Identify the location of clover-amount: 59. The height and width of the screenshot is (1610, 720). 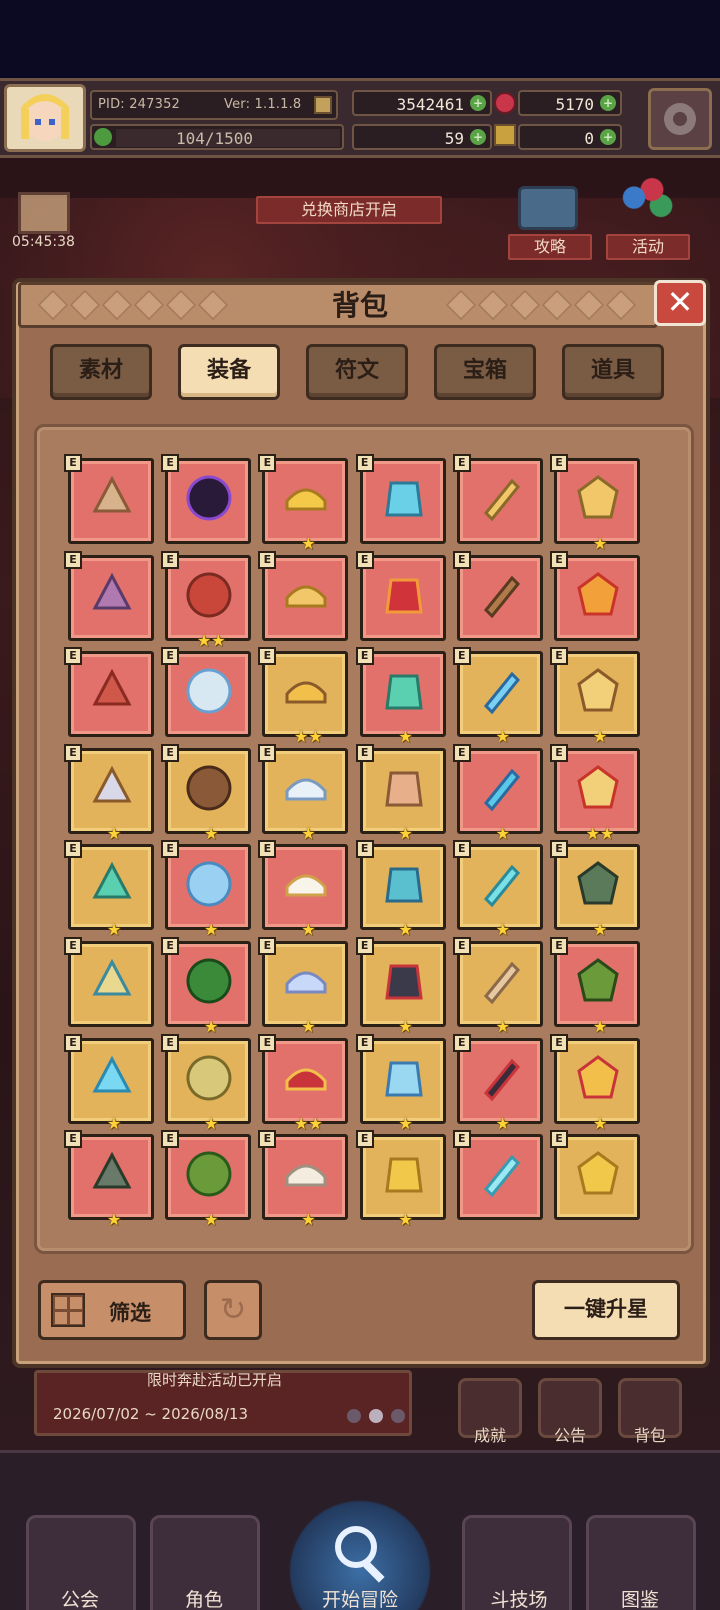
(454, 138).